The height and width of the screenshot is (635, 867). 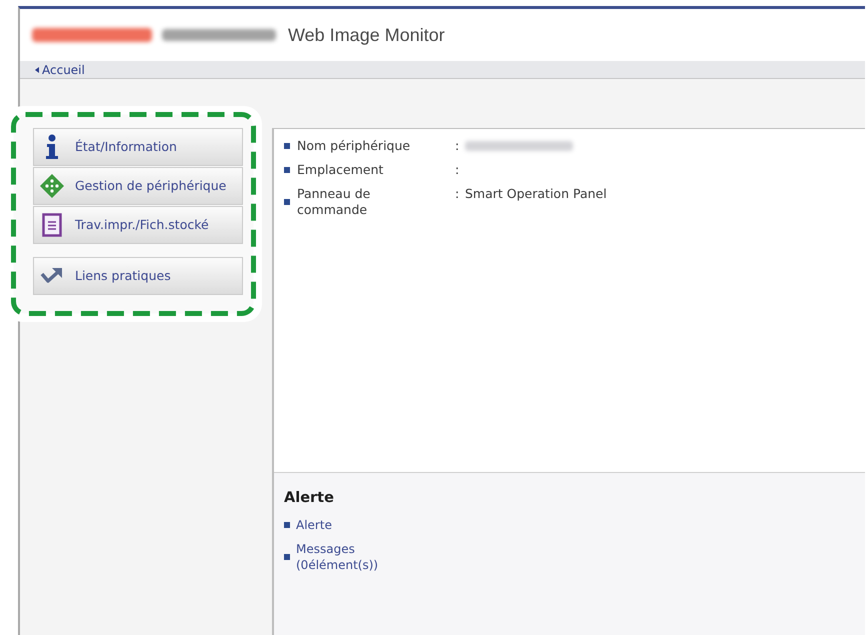 I want to click on alert-link: Messages (0élément(s)), so click(x=351, y=557).